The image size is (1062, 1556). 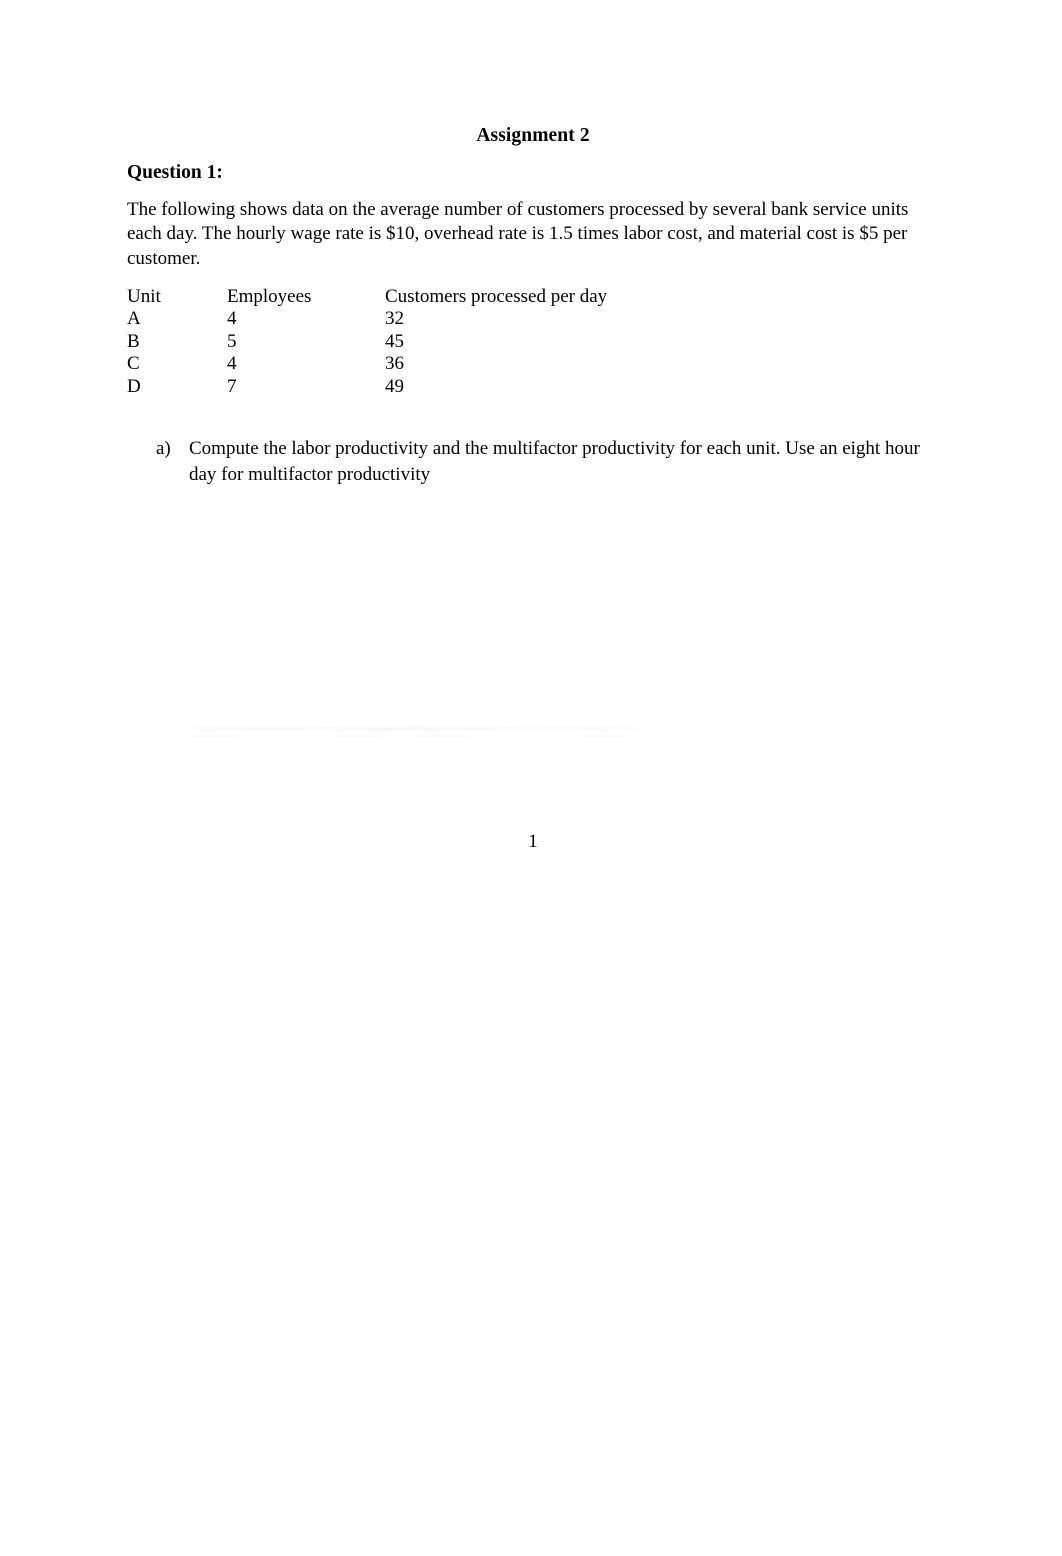 I want to click on cell-customers: 36, so click(x=394, y=364).